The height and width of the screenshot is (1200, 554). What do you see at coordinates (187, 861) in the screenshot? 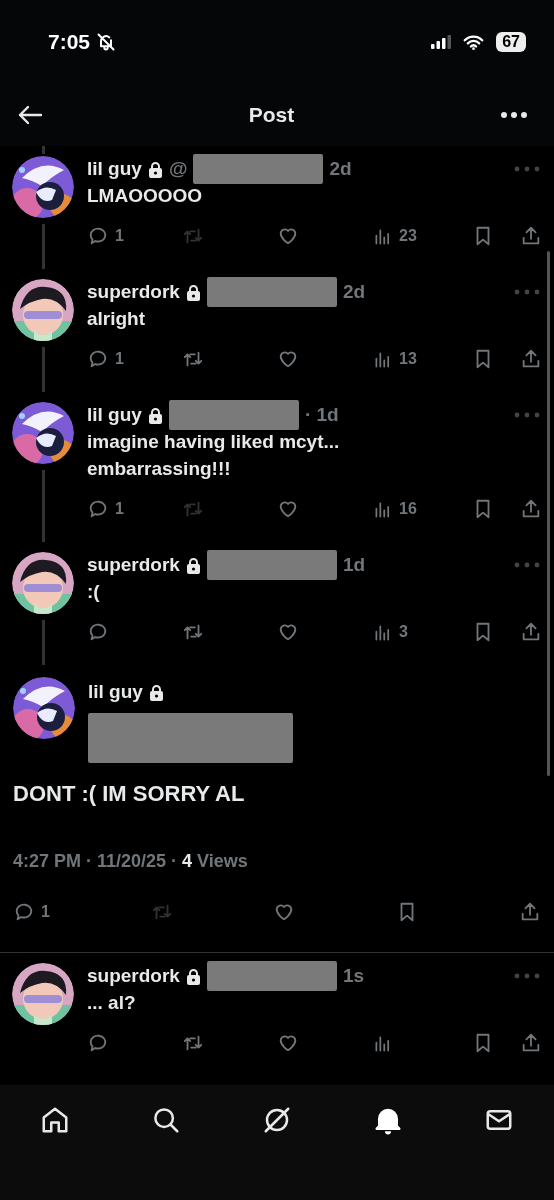
I see `view-count: 4` at bounding box center [187, 861].